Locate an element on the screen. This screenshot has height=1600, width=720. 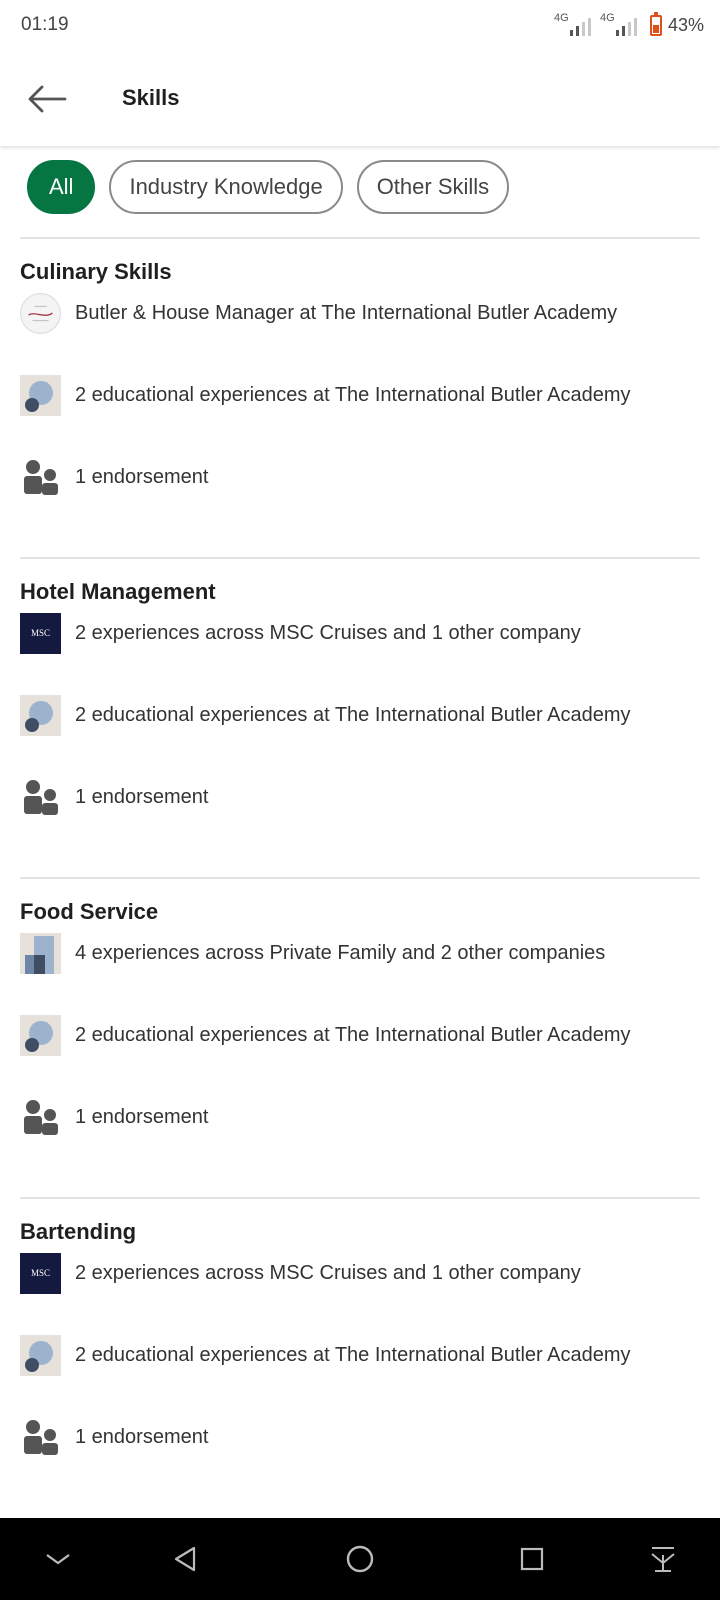
filter-chip-all: All is located at coordinates (61, 187).